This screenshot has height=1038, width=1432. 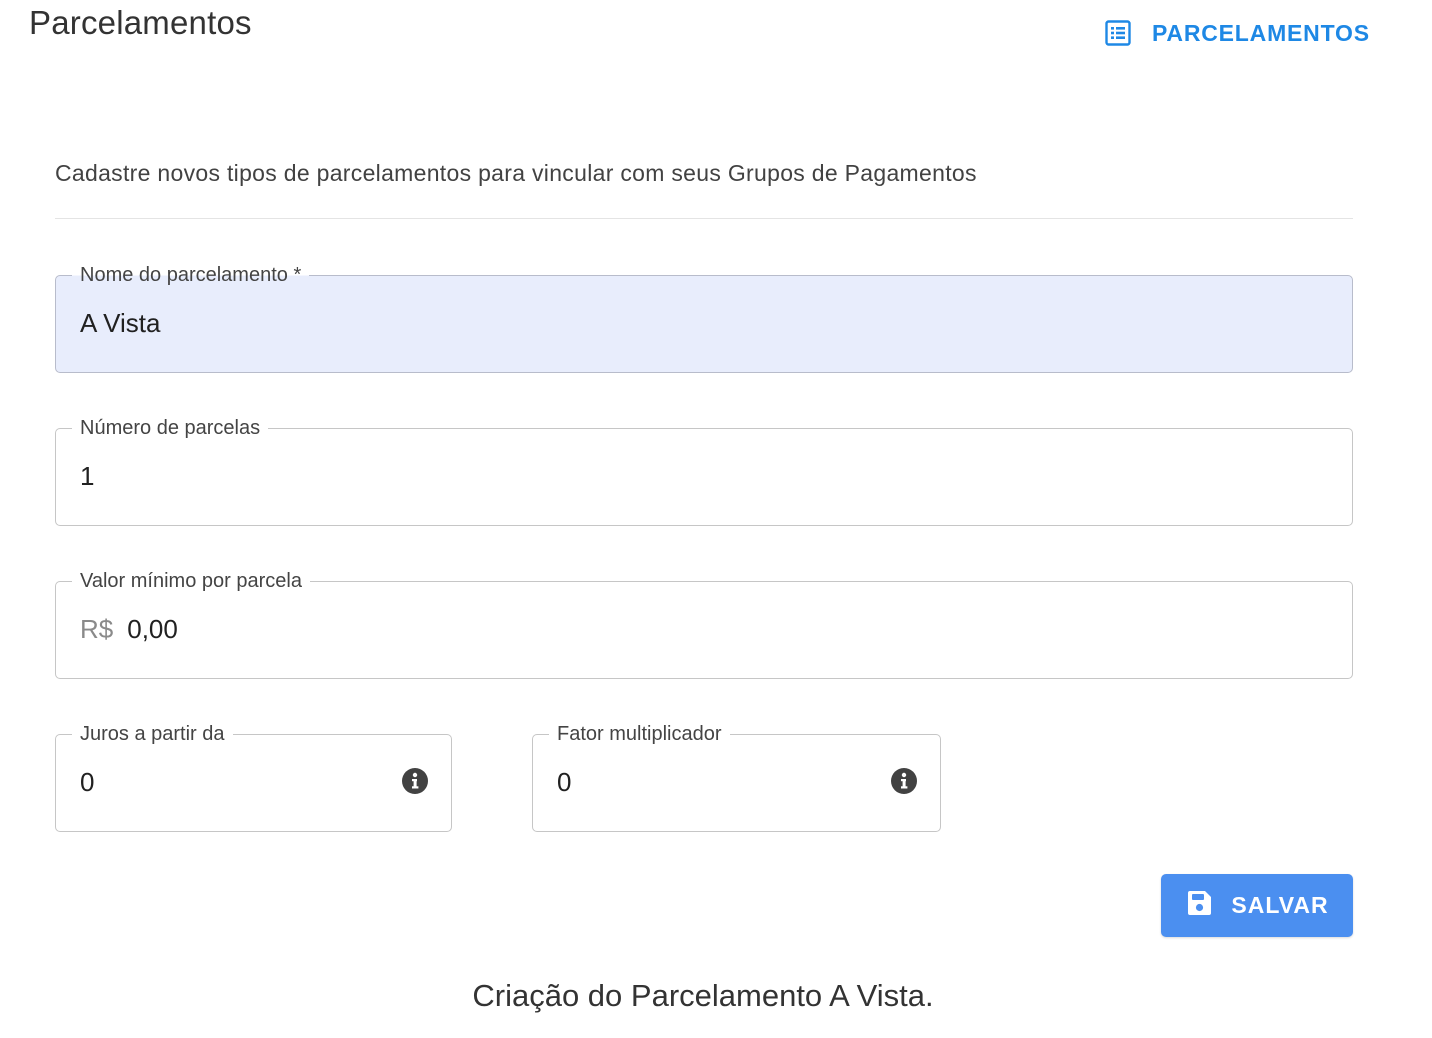 I want to click on numero-parcelas-input: 1, so click(x=87, y=476).